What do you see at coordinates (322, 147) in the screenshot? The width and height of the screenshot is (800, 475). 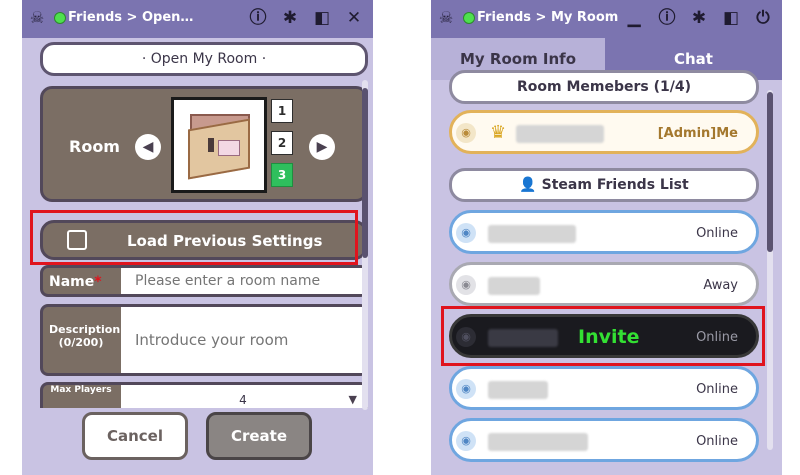 I see `next-room-button: ▶` at bounding box center [322, 147].